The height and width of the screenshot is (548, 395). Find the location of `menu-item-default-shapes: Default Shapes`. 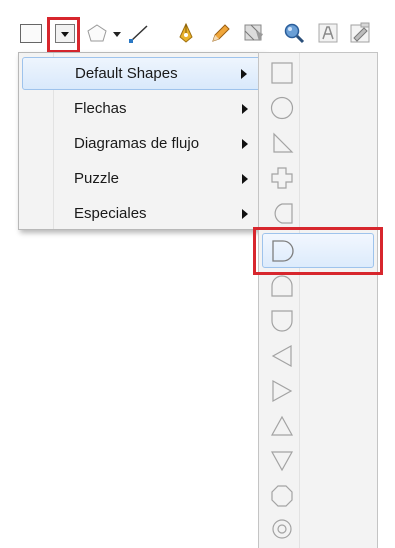

menu-item-default-shapes: Default Shapes is located at coordinates (142, 73).